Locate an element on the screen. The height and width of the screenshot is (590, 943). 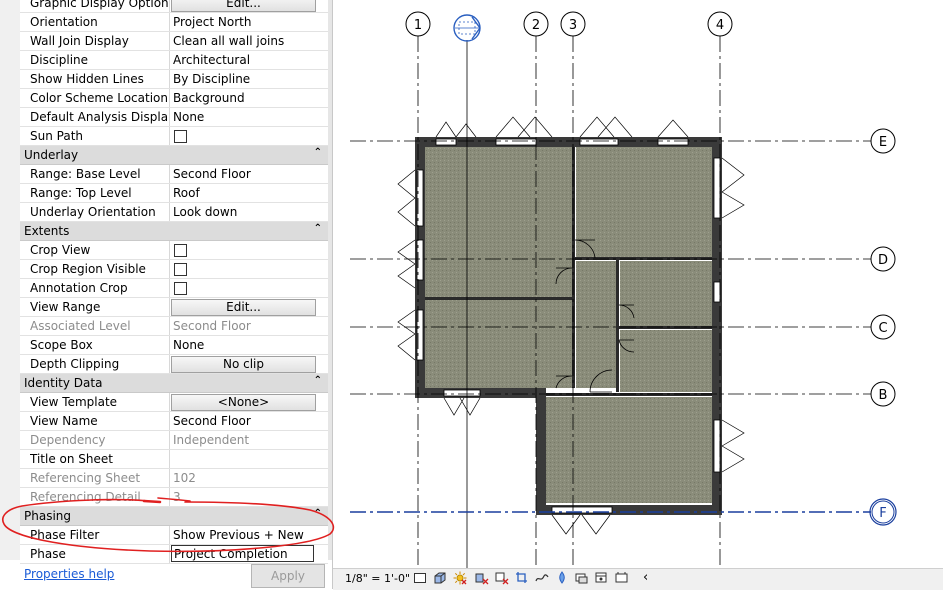
property-value-cell: No clip is located at coordinates (249, 364).